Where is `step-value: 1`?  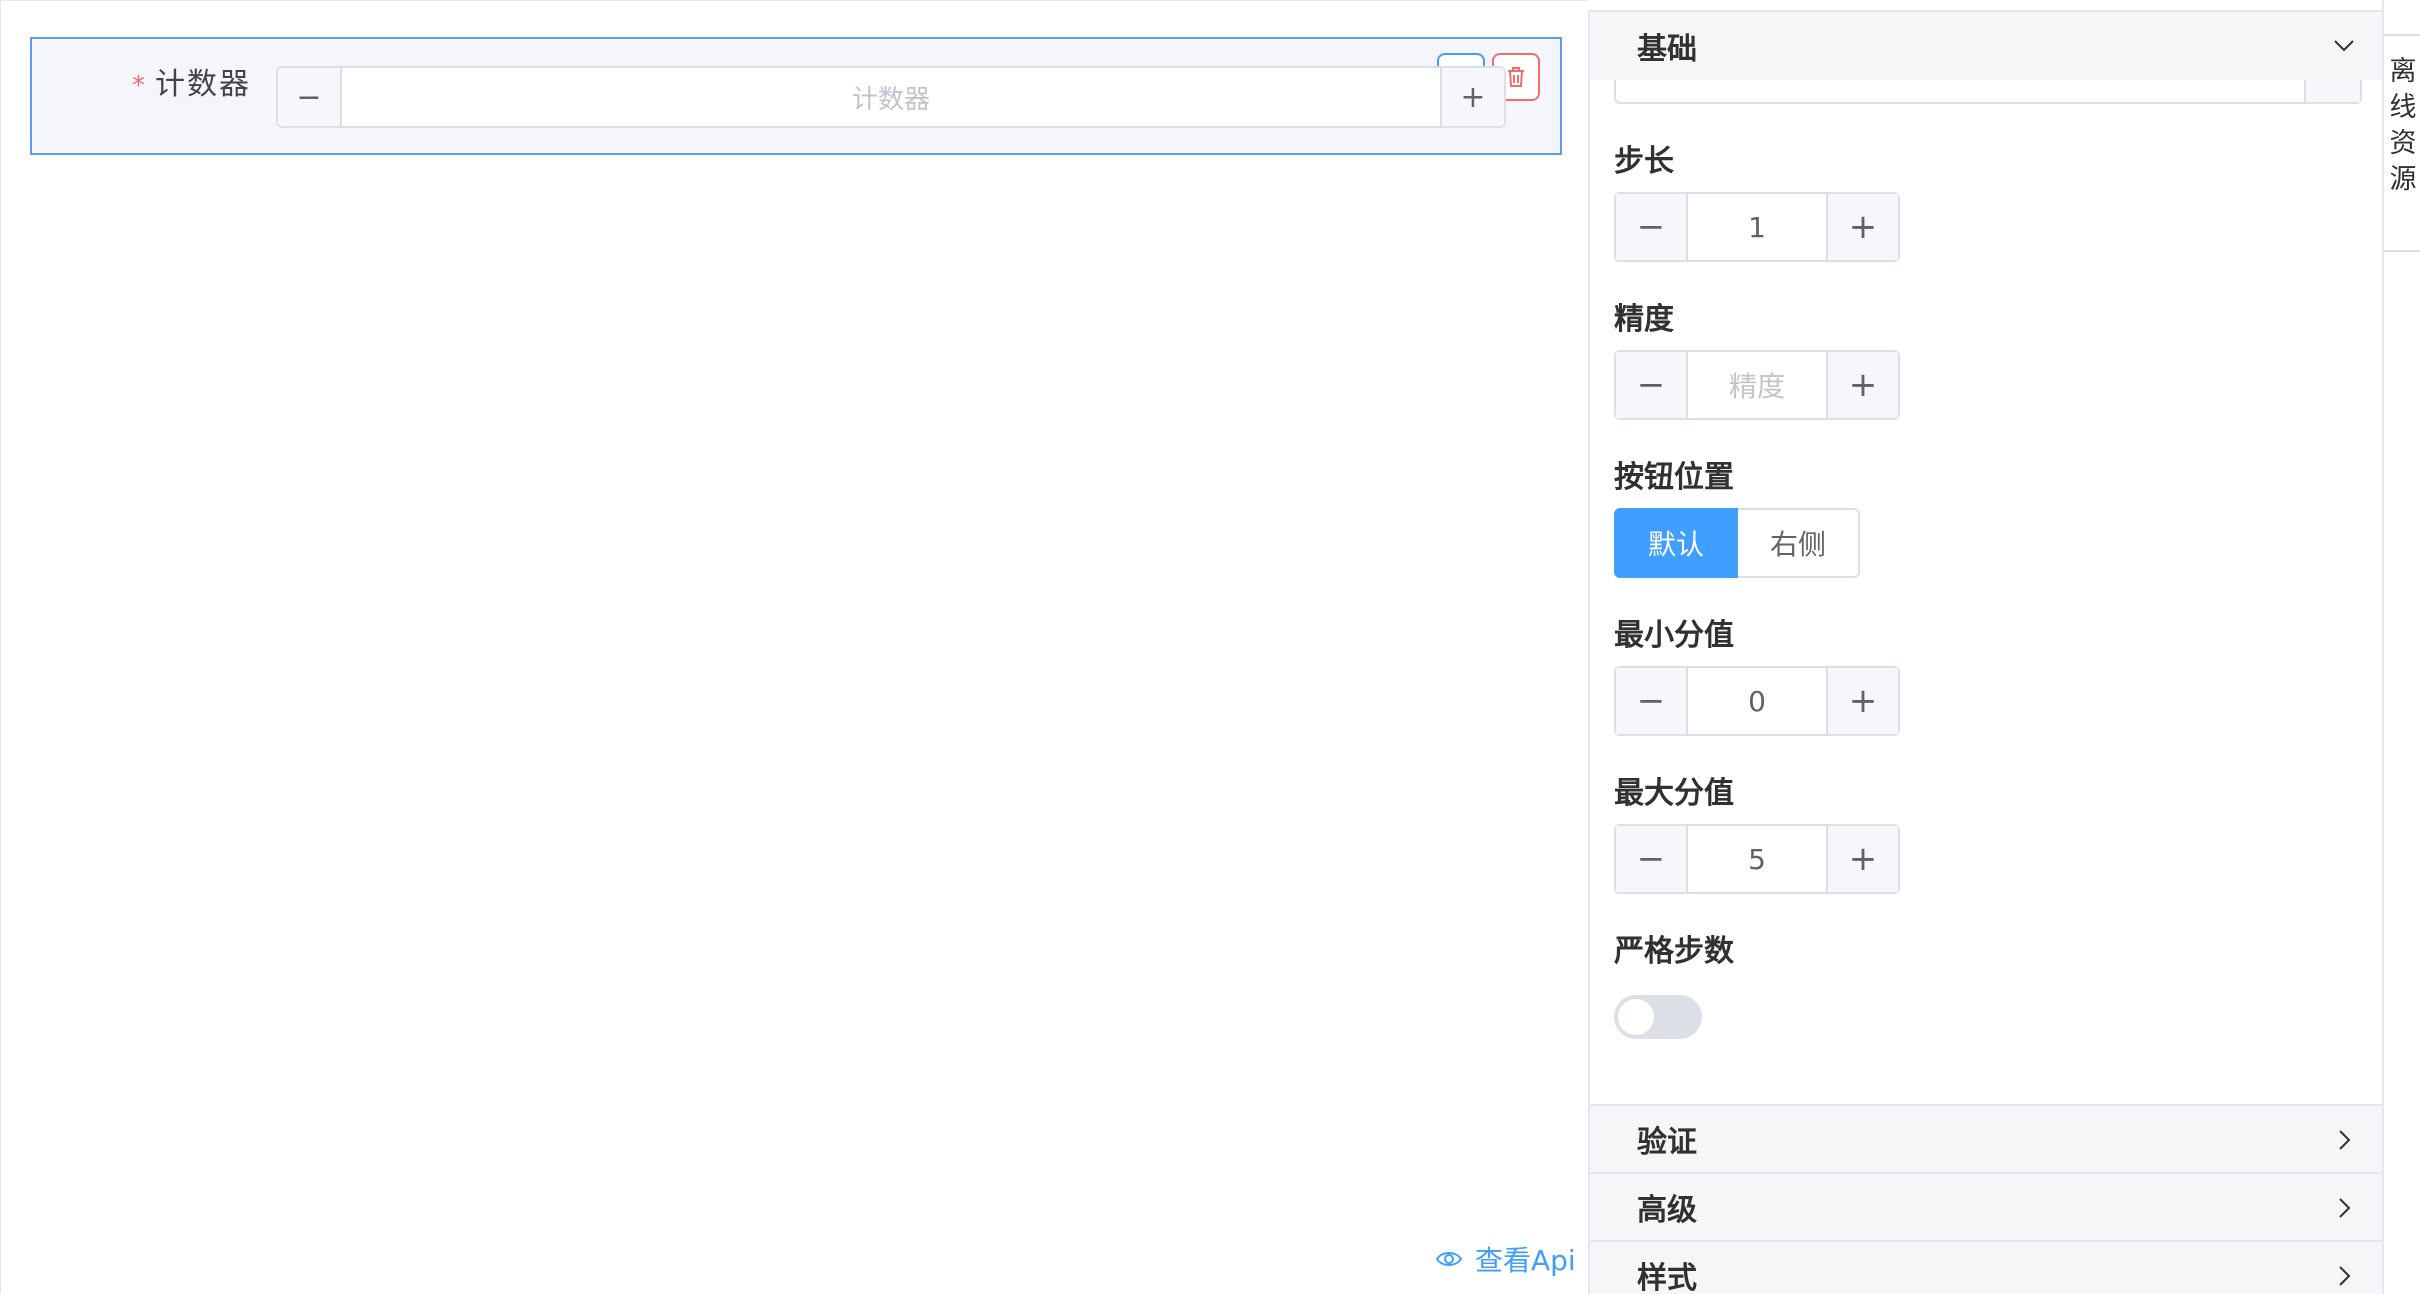
step-value: 1 is located at coordinates (1757, 227).